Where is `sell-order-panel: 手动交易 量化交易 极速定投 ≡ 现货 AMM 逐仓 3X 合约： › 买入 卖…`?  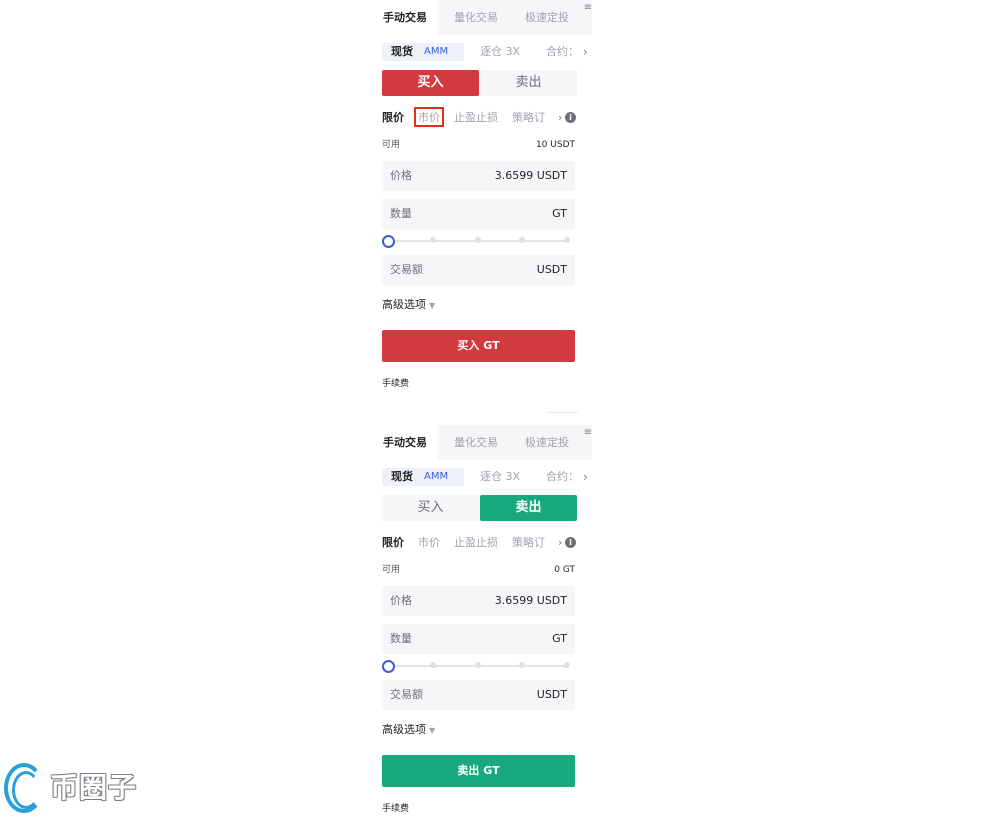 sell-order-panel: 手动交易 量化交易 极速定投 ≡ 现货 AMM 逐仓 3X 合约： › 买入 卖… is located at coordinates (482, 621).